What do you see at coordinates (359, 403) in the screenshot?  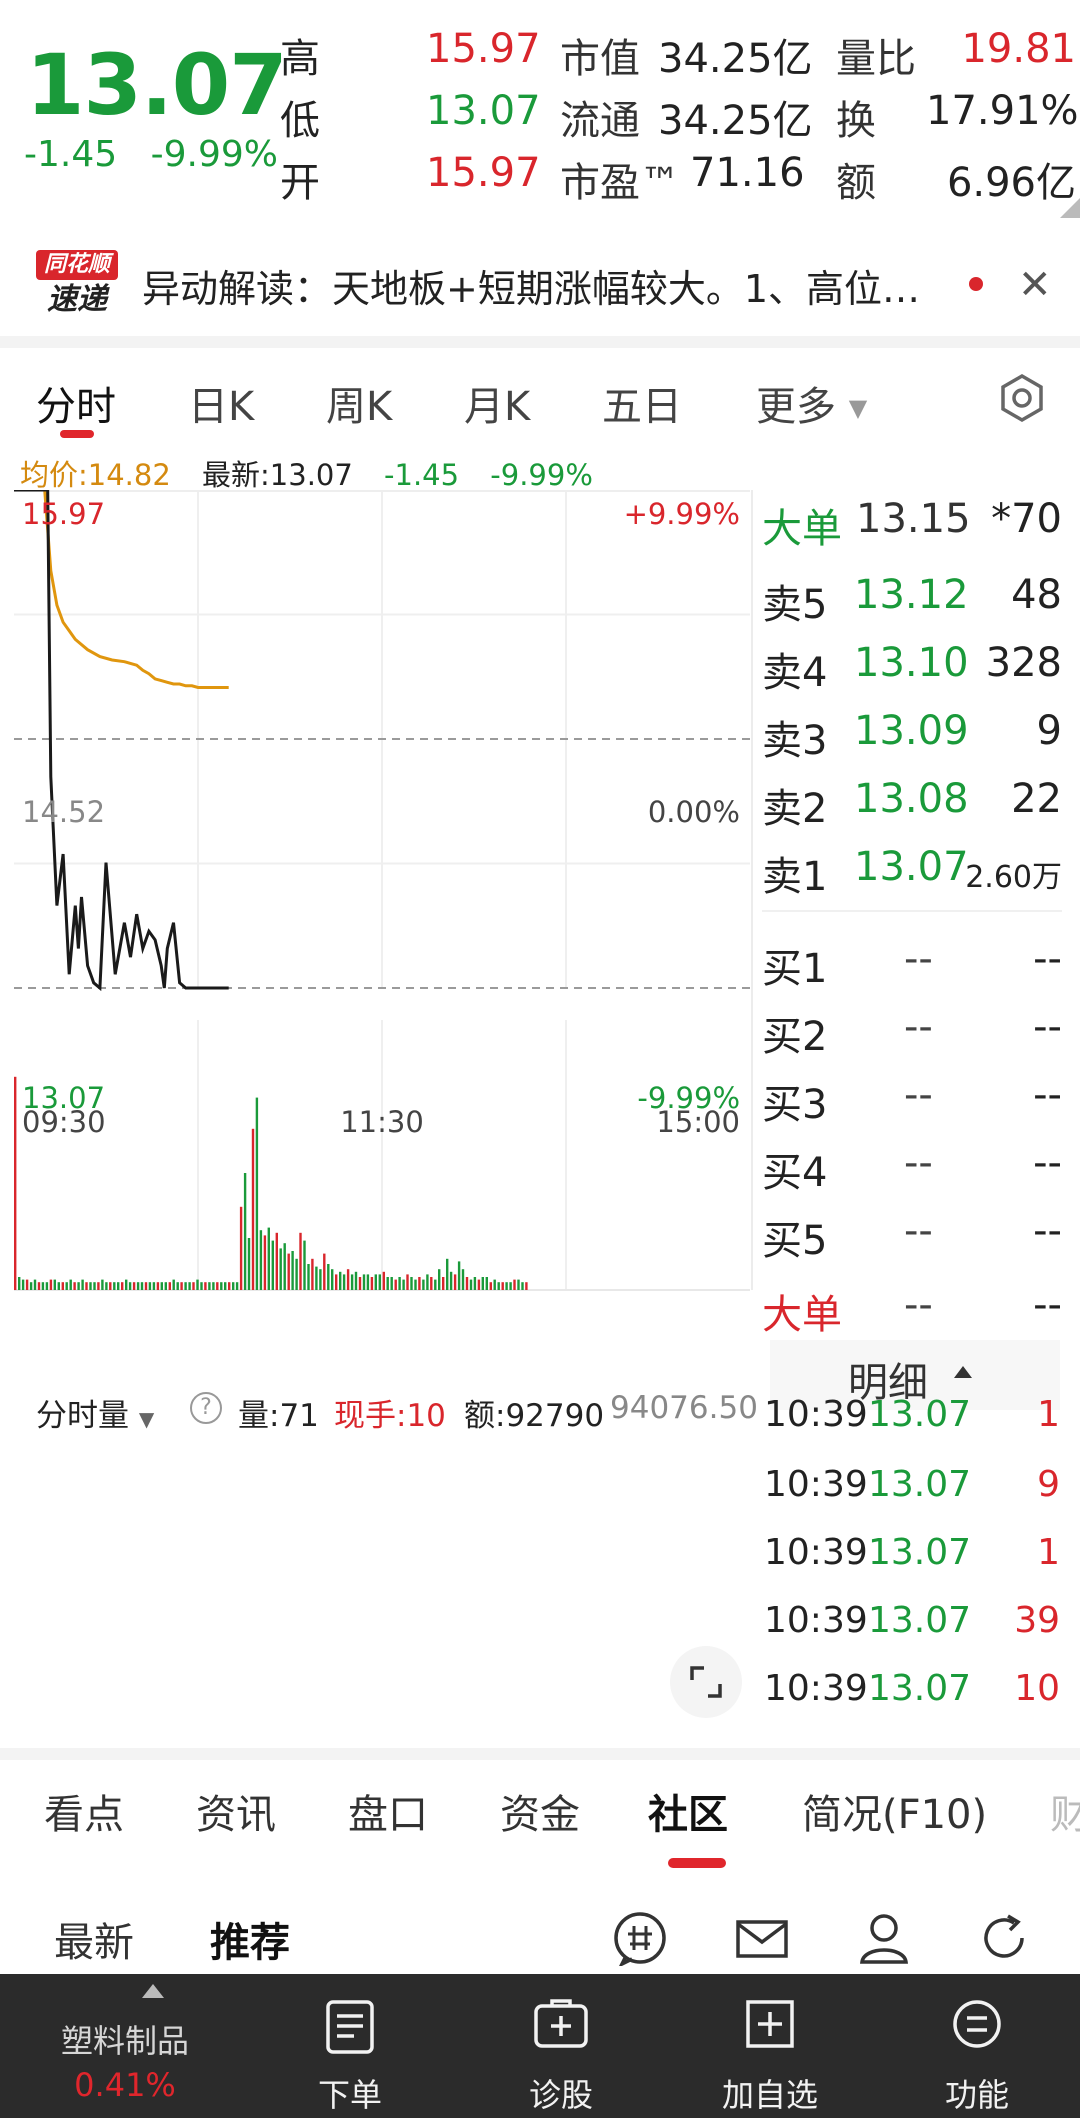 I see `tab-weekly-k: 周K` at bounding box center [359, 403].